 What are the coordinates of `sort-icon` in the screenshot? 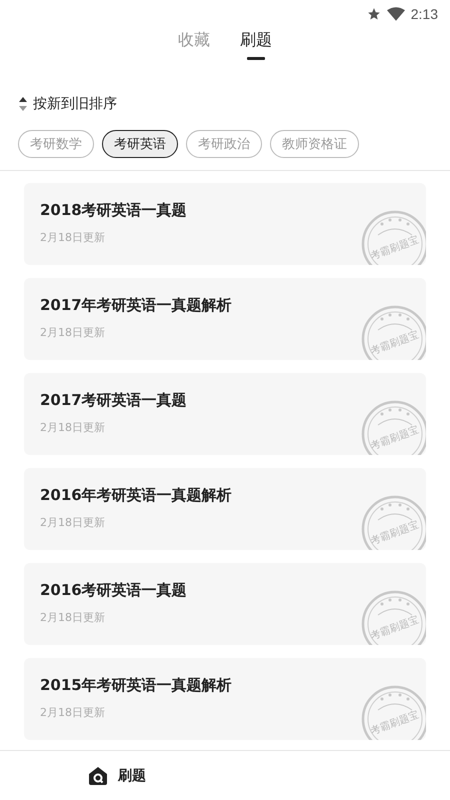 It's located at (23, 104).